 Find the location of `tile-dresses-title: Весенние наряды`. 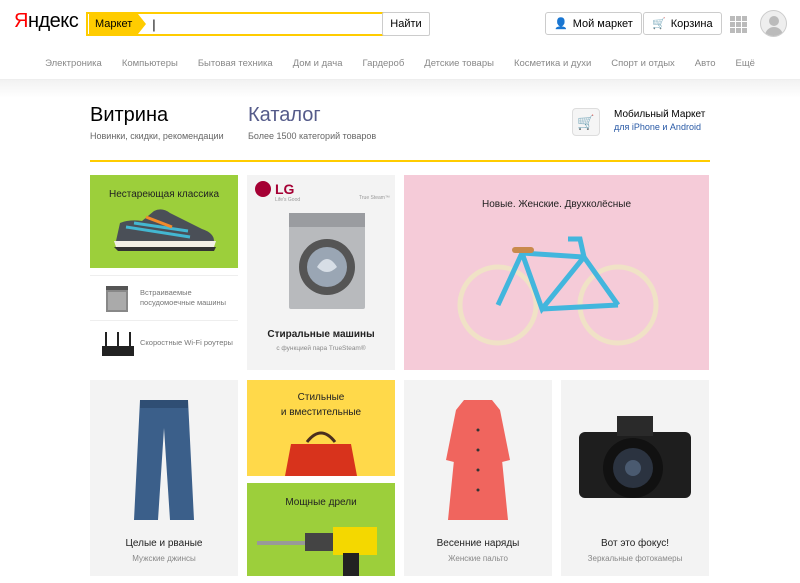

tile-dresses-title: Весенние наряды is located at coordinates (478, 543).